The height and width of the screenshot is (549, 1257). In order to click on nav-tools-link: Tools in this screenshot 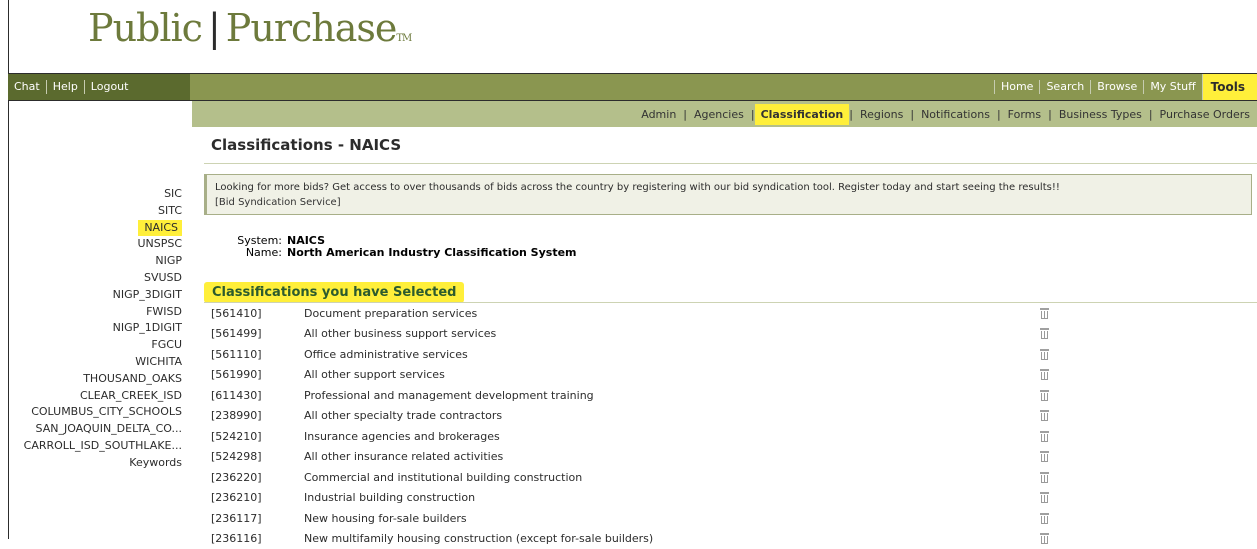, I will do `click(1229, 87)`.